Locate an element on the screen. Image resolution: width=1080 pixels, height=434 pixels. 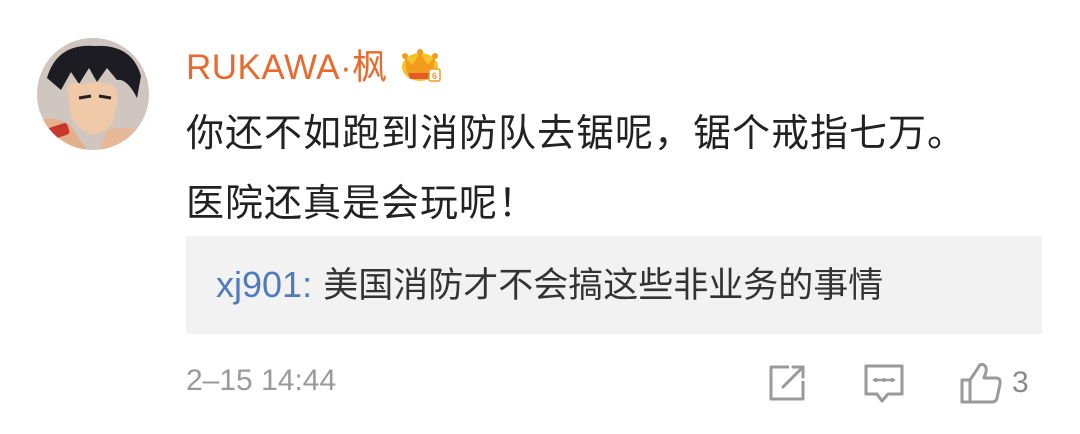
avatar-image is located at coordinates (93, 94).